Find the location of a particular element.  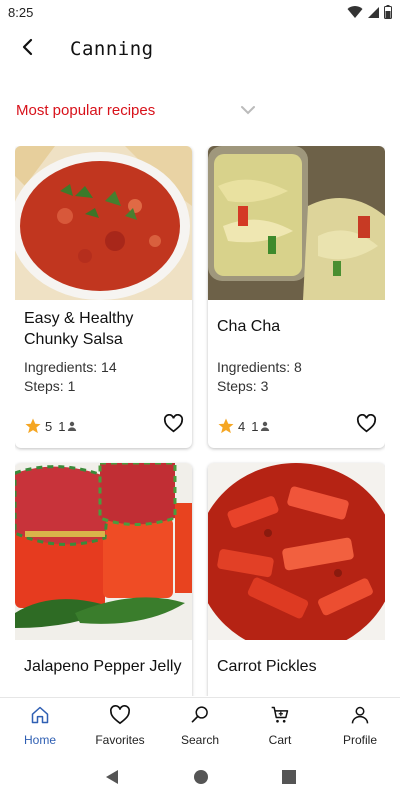

status-icons is located at coordinates (369, 12).